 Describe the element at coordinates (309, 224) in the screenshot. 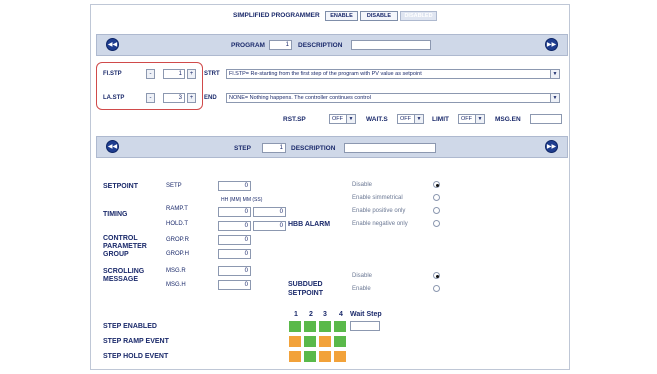

I see `hbb-alarm-label: HBB ALARM` at that location.